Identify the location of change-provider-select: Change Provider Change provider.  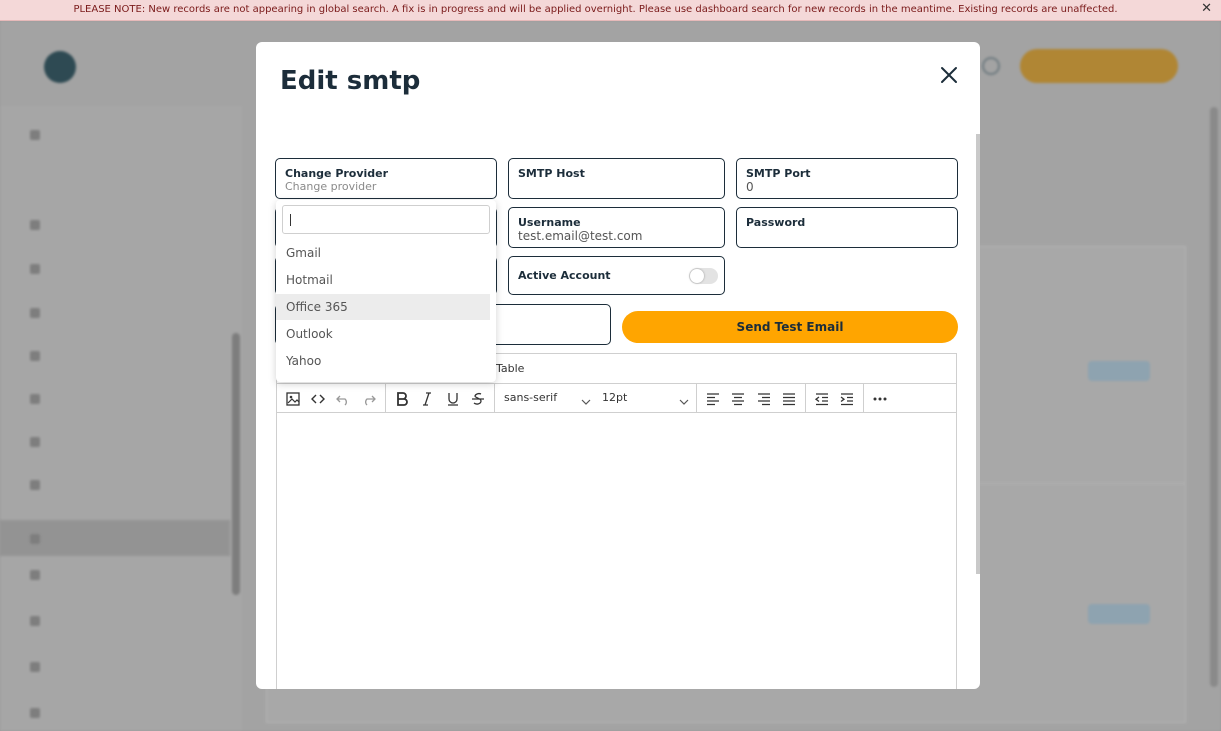
(386, 178).